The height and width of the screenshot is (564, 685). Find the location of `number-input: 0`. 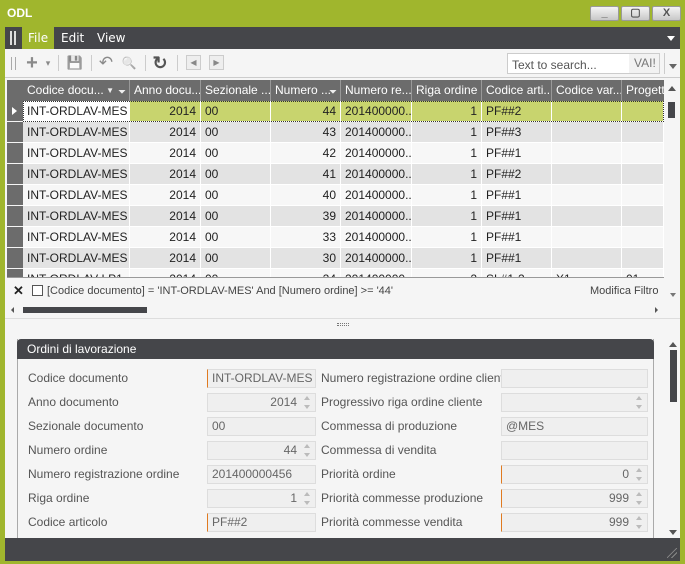

number-input: 0 is located at coordinates (574, 474).